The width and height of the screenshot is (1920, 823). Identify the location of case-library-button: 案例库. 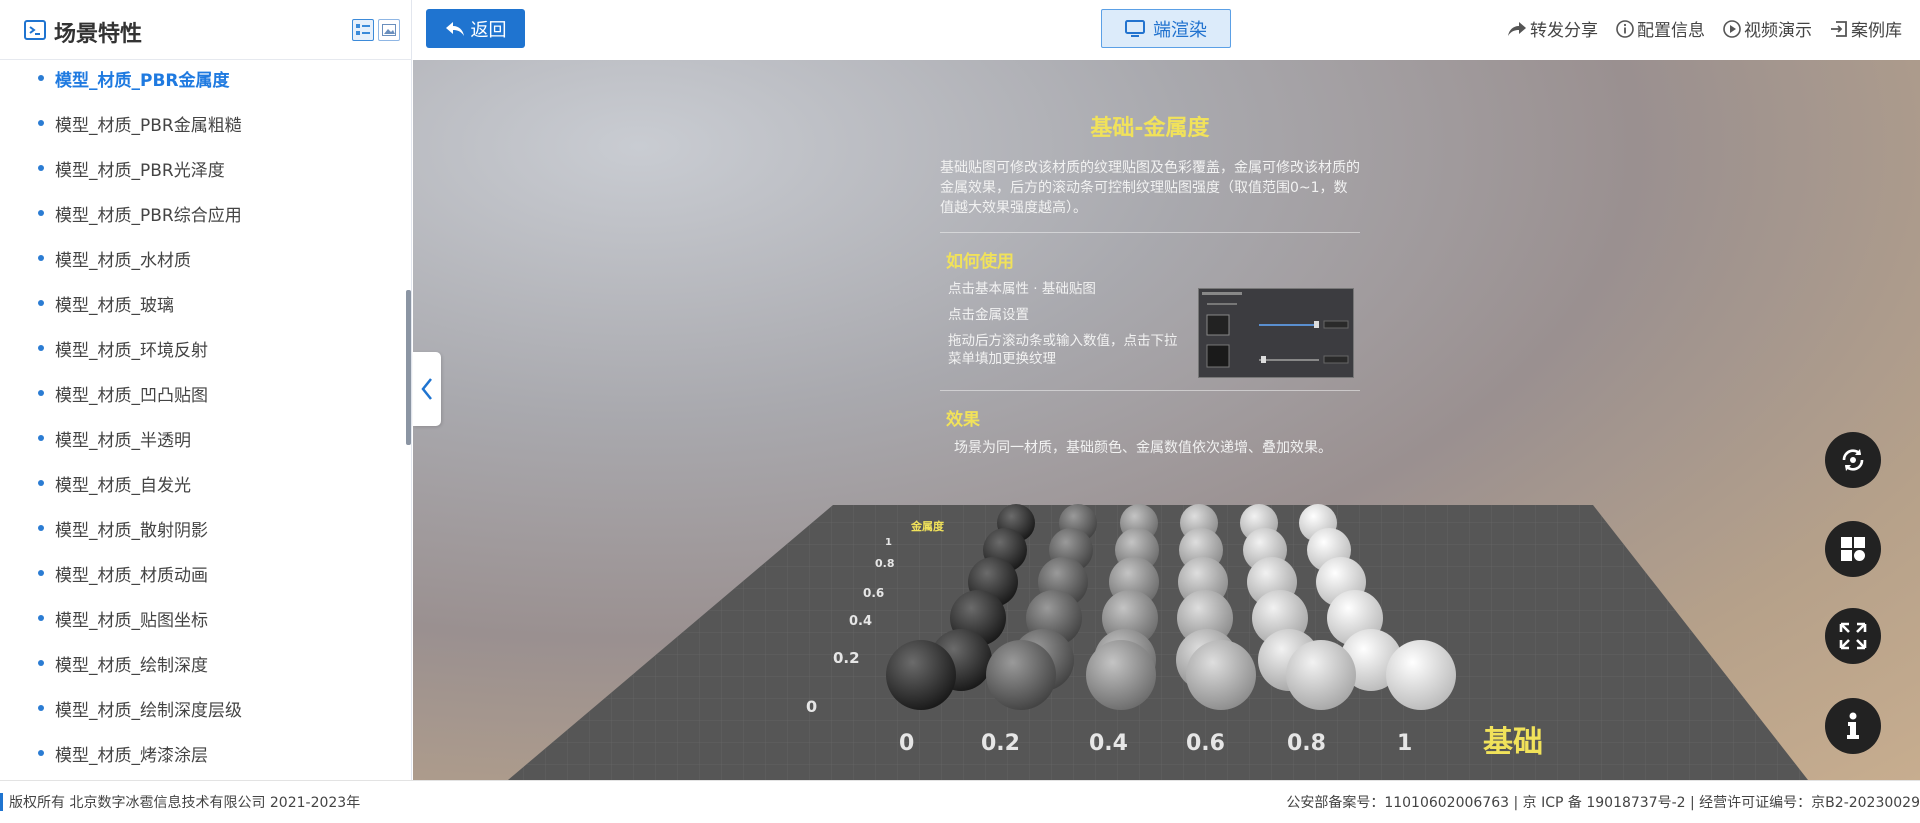
(1866, 28).